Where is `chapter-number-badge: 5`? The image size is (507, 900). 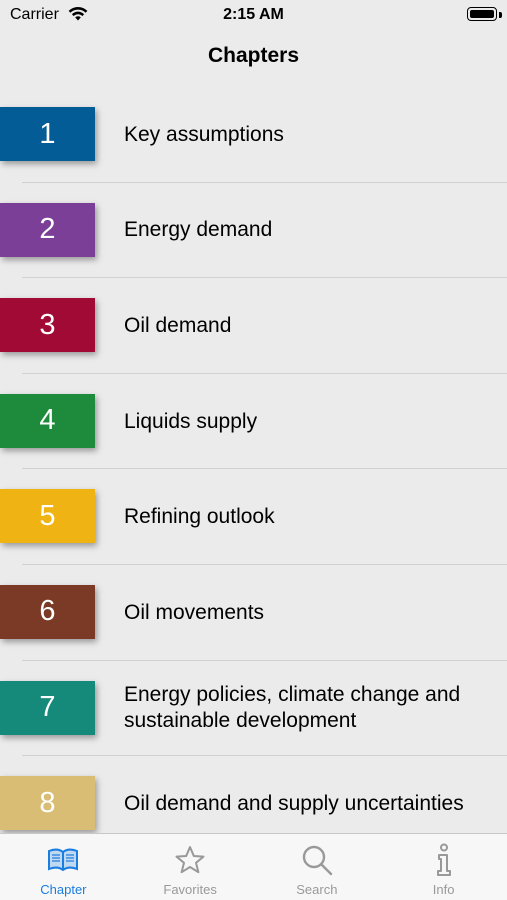 chapter-number-badge: 5 is located at coordinates (47, 516).